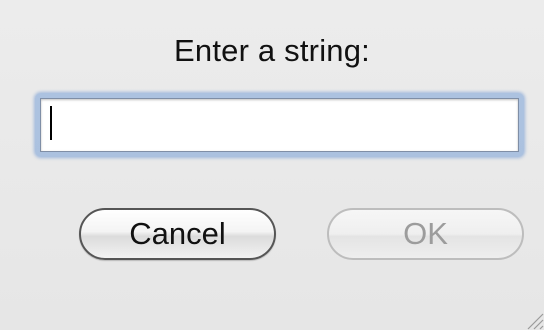  What do you see at coordinates (272, 50) in the screenshot?
I see `prompt-label: Enter a string:` at bounding box center [272, 50].